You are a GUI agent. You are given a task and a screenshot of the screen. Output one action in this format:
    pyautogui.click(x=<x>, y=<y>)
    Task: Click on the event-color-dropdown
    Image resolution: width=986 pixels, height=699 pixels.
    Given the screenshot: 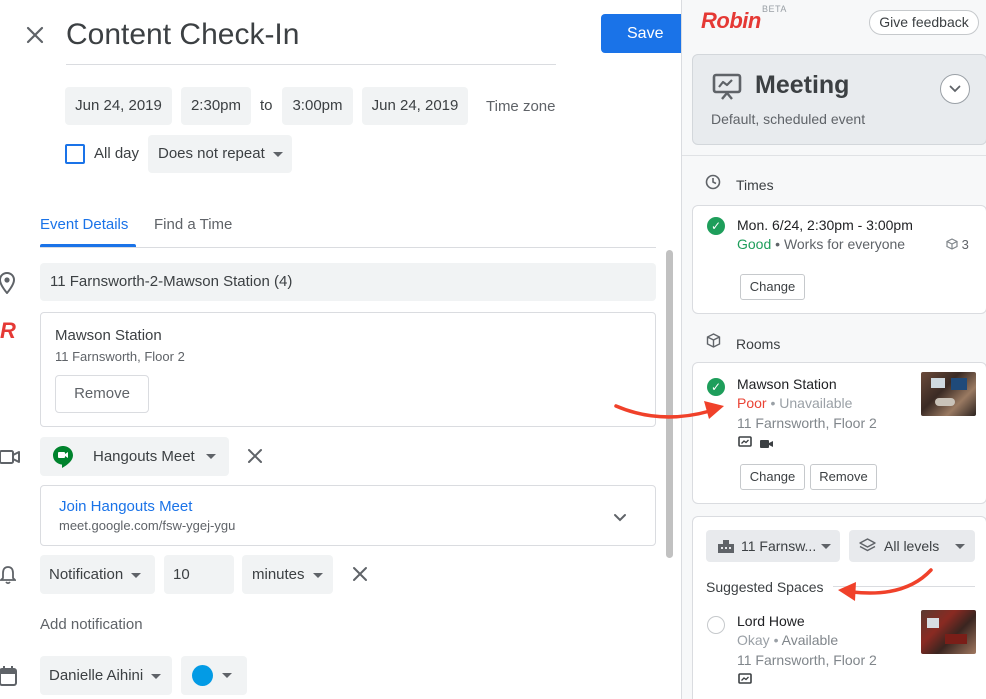 What is the action you would take?
    pyautogui.click(x=214, y=675)
    